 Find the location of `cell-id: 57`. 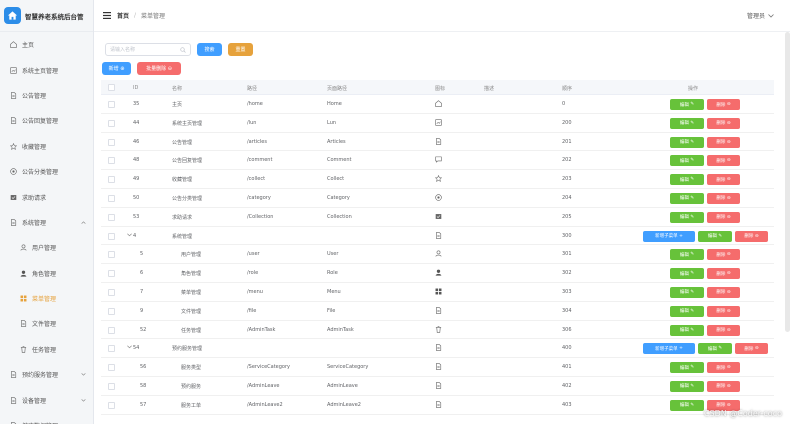

cell-id: 57 is located at coordinates (143, 404).